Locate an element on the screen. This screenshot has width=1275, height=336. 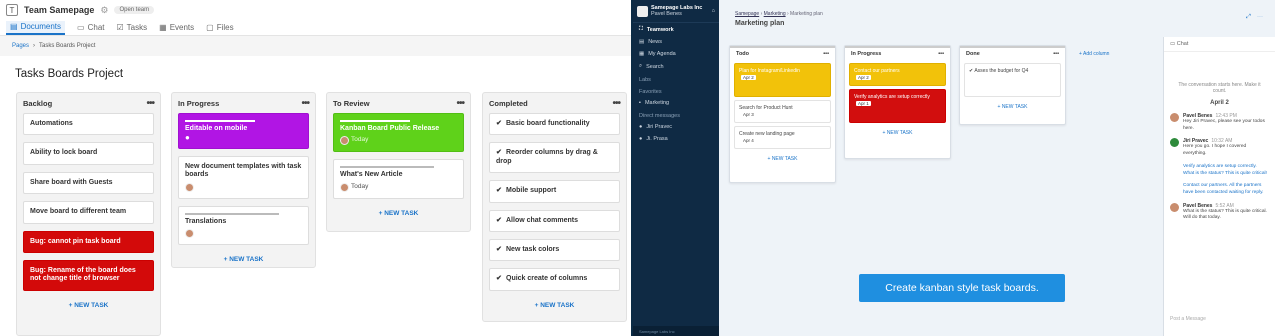
due-date: Apr 1 is located at coordinates (863, 103).